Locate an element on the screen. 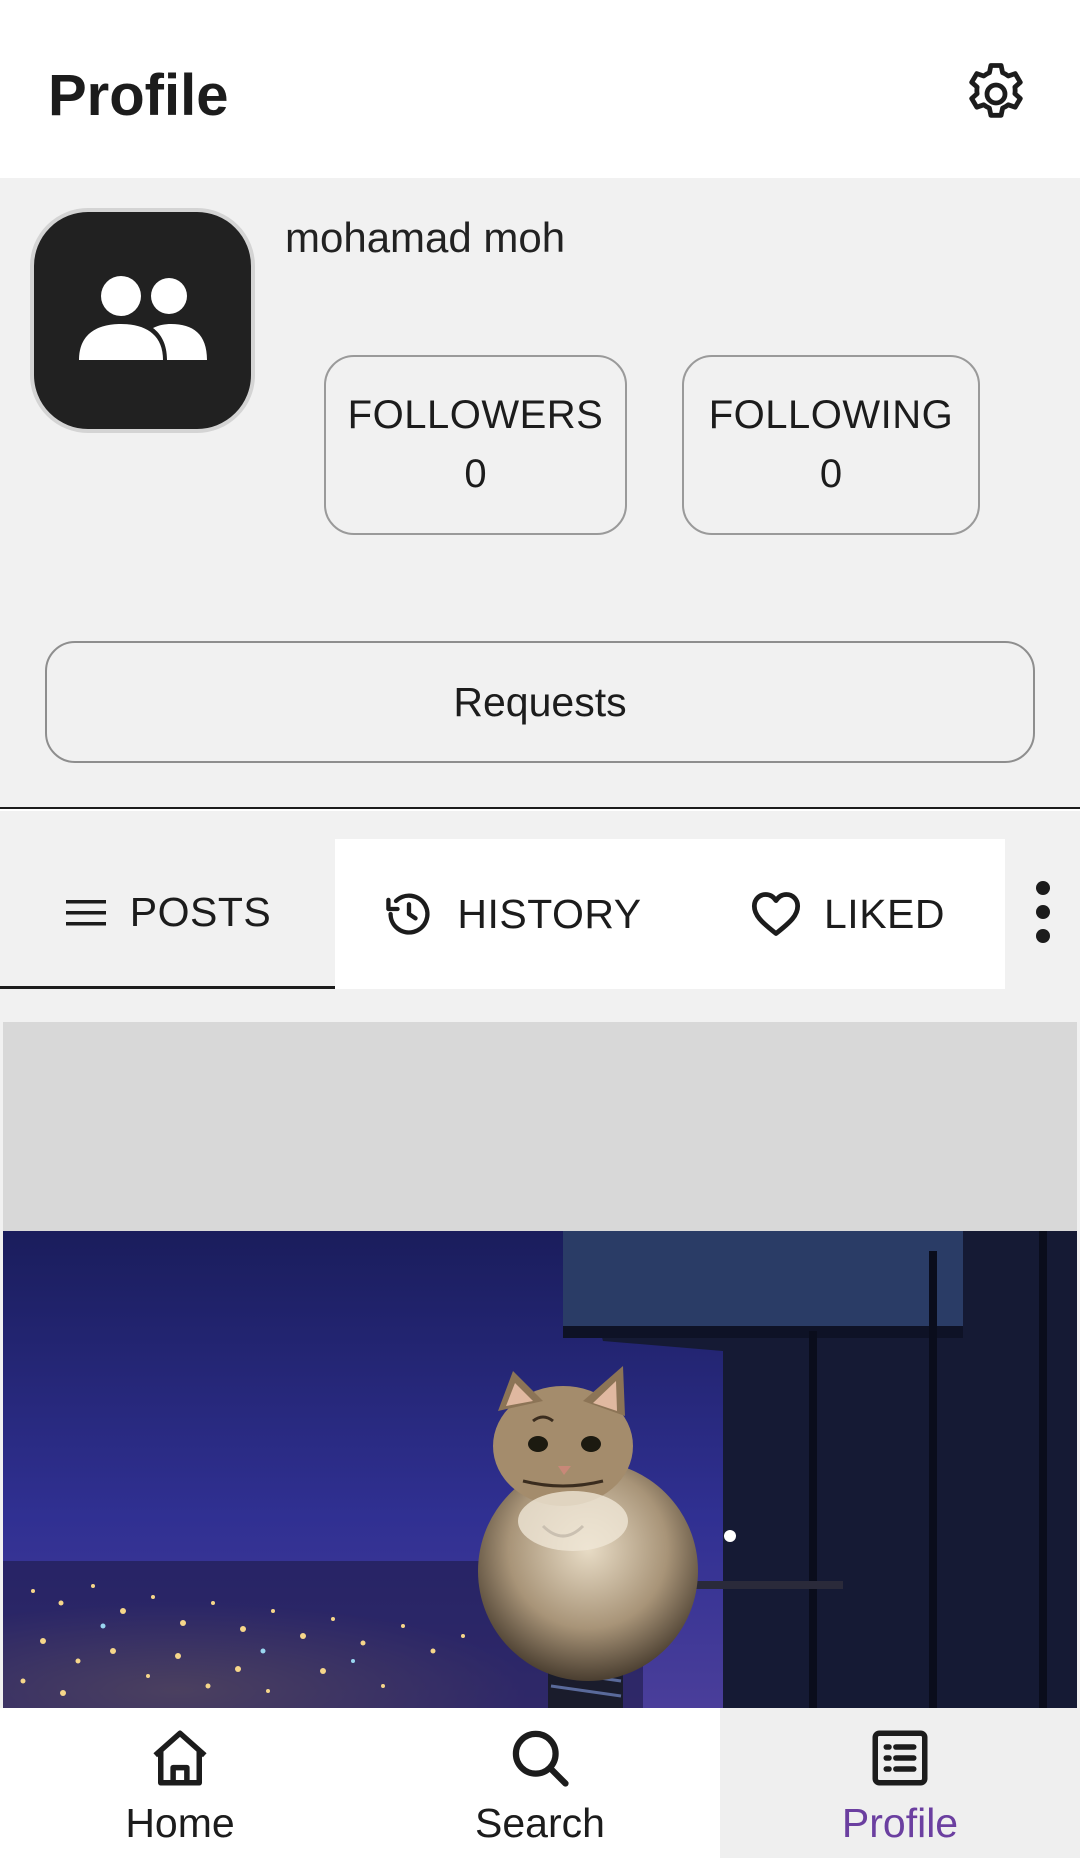  more-options-button is located at coordinates (1042, 914).